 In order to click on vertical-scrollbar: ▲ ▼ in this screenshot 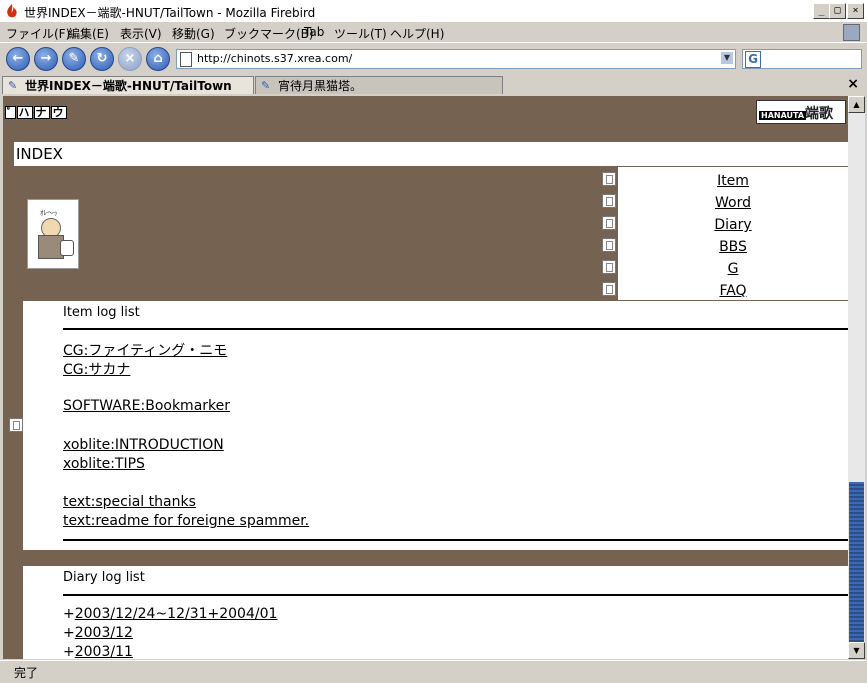, I will do `click(856, 377)`.